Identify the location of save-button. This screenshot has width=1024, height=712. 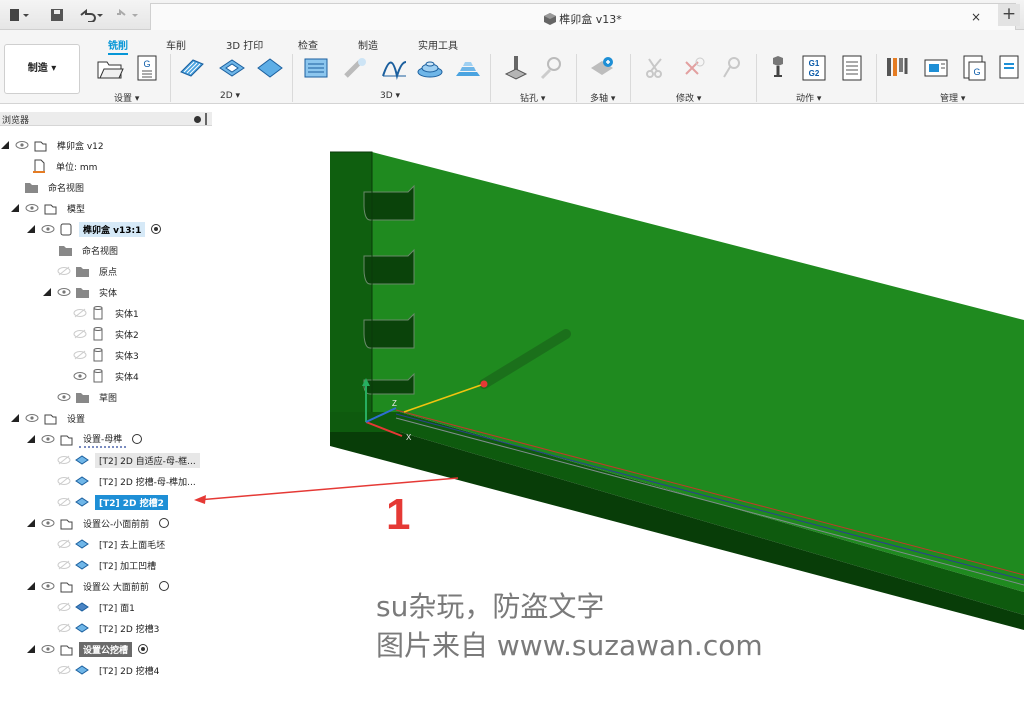
(57, 15).